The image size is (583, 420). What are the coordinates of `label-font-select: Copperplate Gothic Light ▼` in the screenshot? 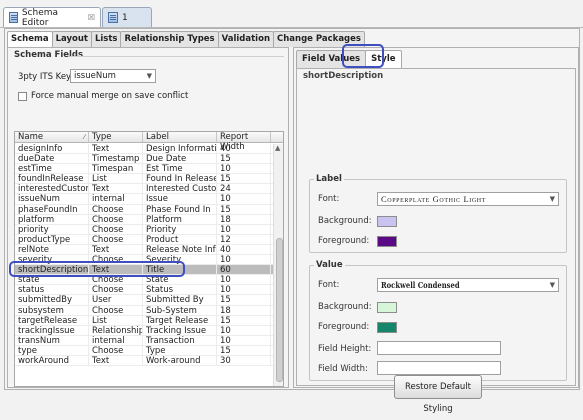 It's located at (468, 199).